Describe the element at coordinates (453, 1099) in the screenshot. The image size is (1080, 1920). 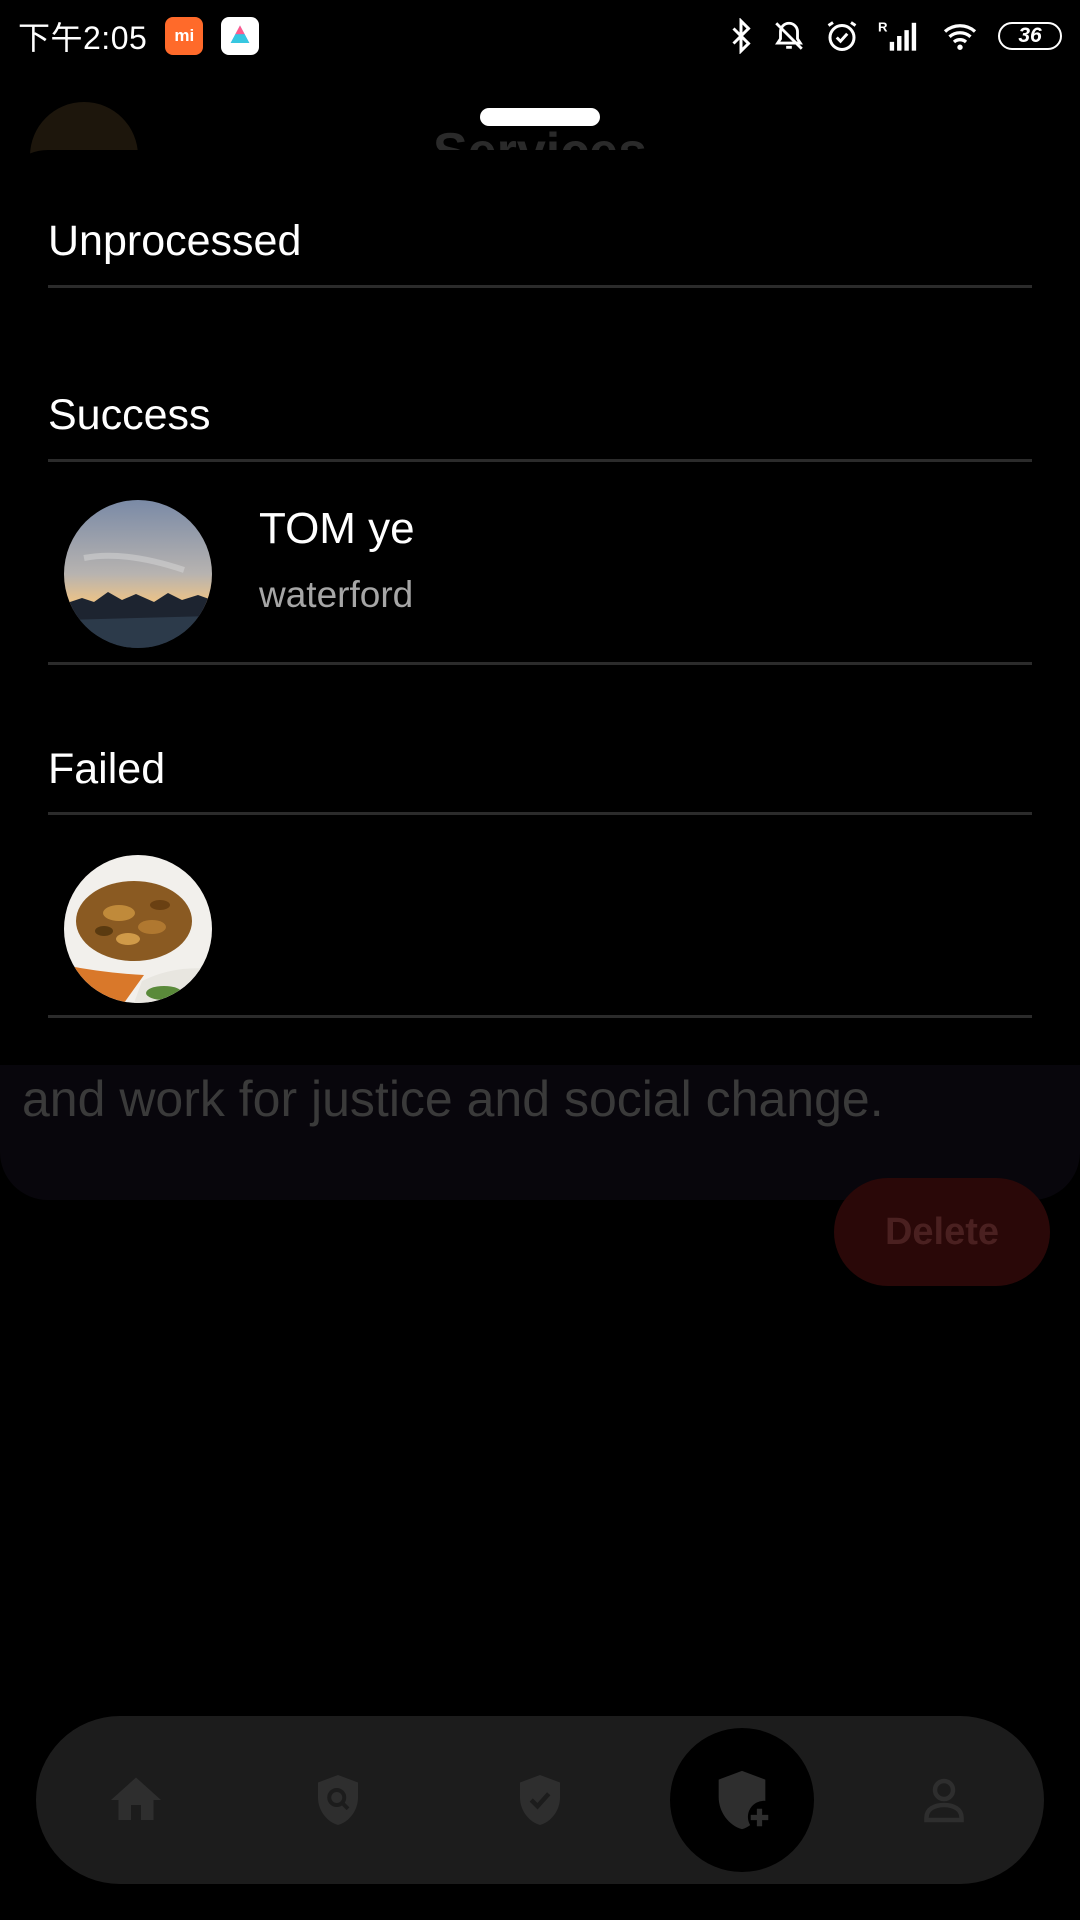
I see `service-card-description: and work for justice and social change.` at that location.